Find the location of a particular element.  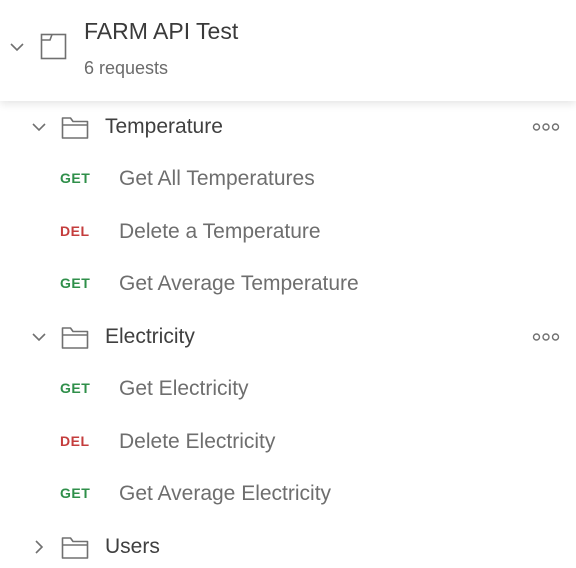

request-name: Get Average Temperature is located at coordinates (239, 283).